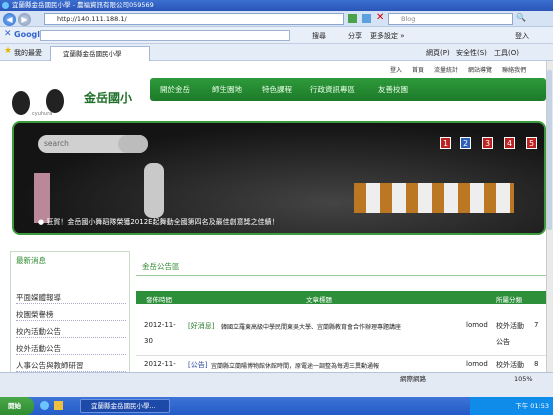  Describe the element at coordinates (355, 36) in the screenshot. I see `share-button: 分享` at that location.